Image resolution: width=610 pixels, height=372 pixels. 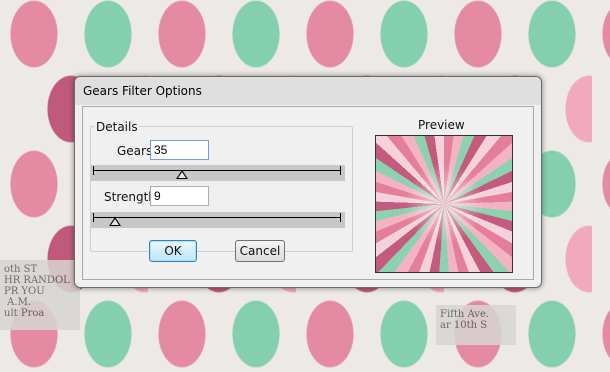 What do you see at coordinates (182, 174) in the screenshot?
I see `gears-slider-thumb` at bounding box center [182, 174].